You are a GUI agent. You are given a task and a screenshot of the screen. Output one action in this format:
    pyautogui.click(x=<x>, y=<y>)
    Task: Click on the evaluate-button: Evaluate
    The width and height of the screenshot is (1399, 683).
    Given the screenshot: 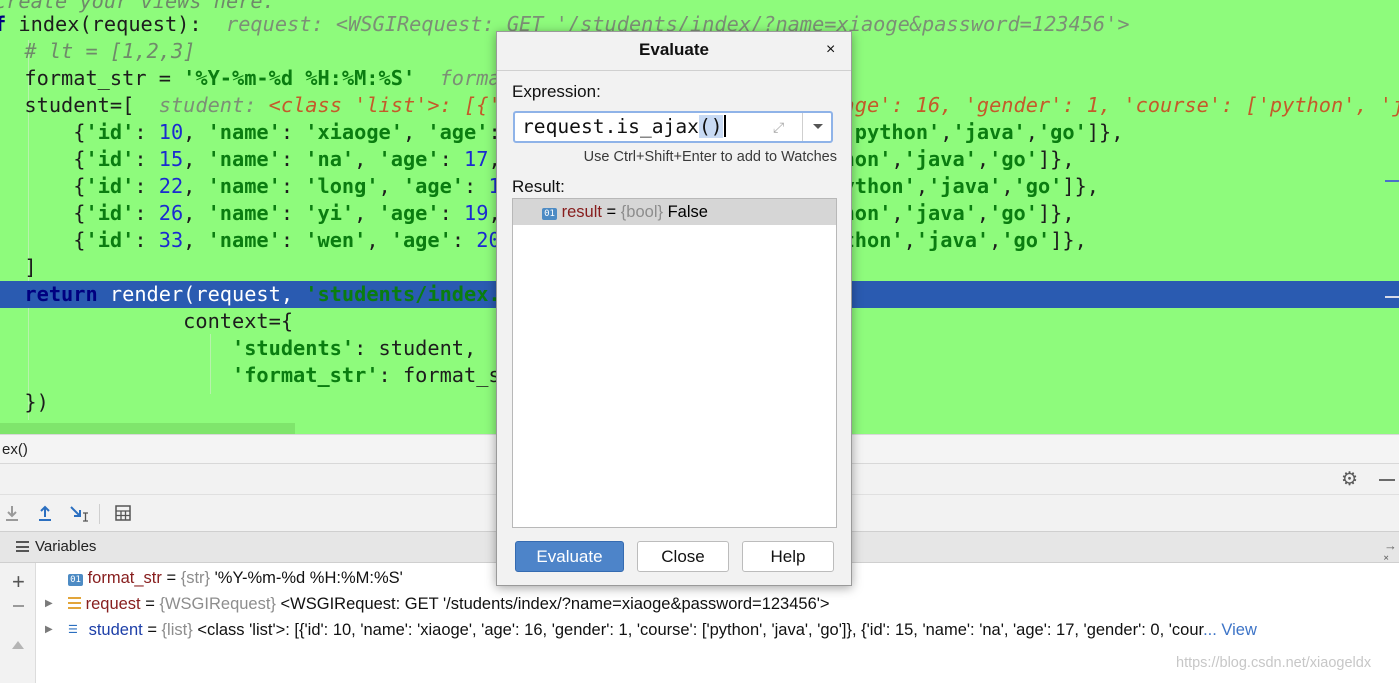 What is the action you would take?
    pyautogui.click(x=569, y=556)
    